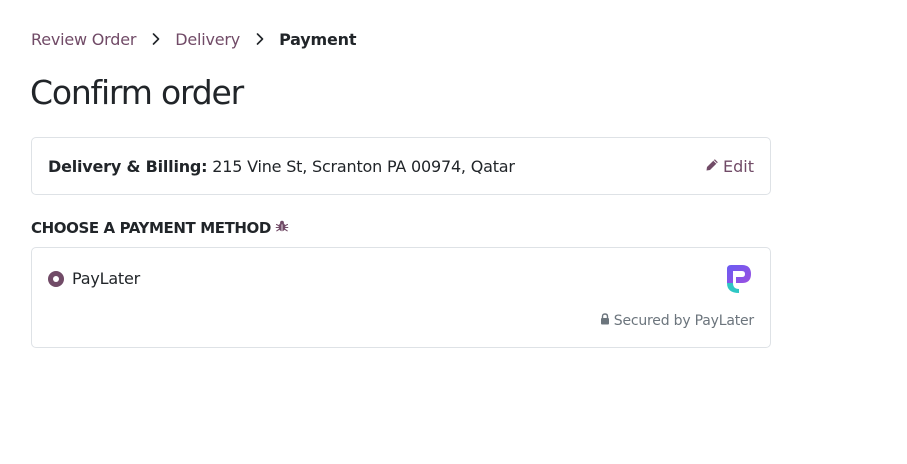  I want to click on payment-section-title: CHOOSE A PAYMENT METHOD, so click(160, 228).